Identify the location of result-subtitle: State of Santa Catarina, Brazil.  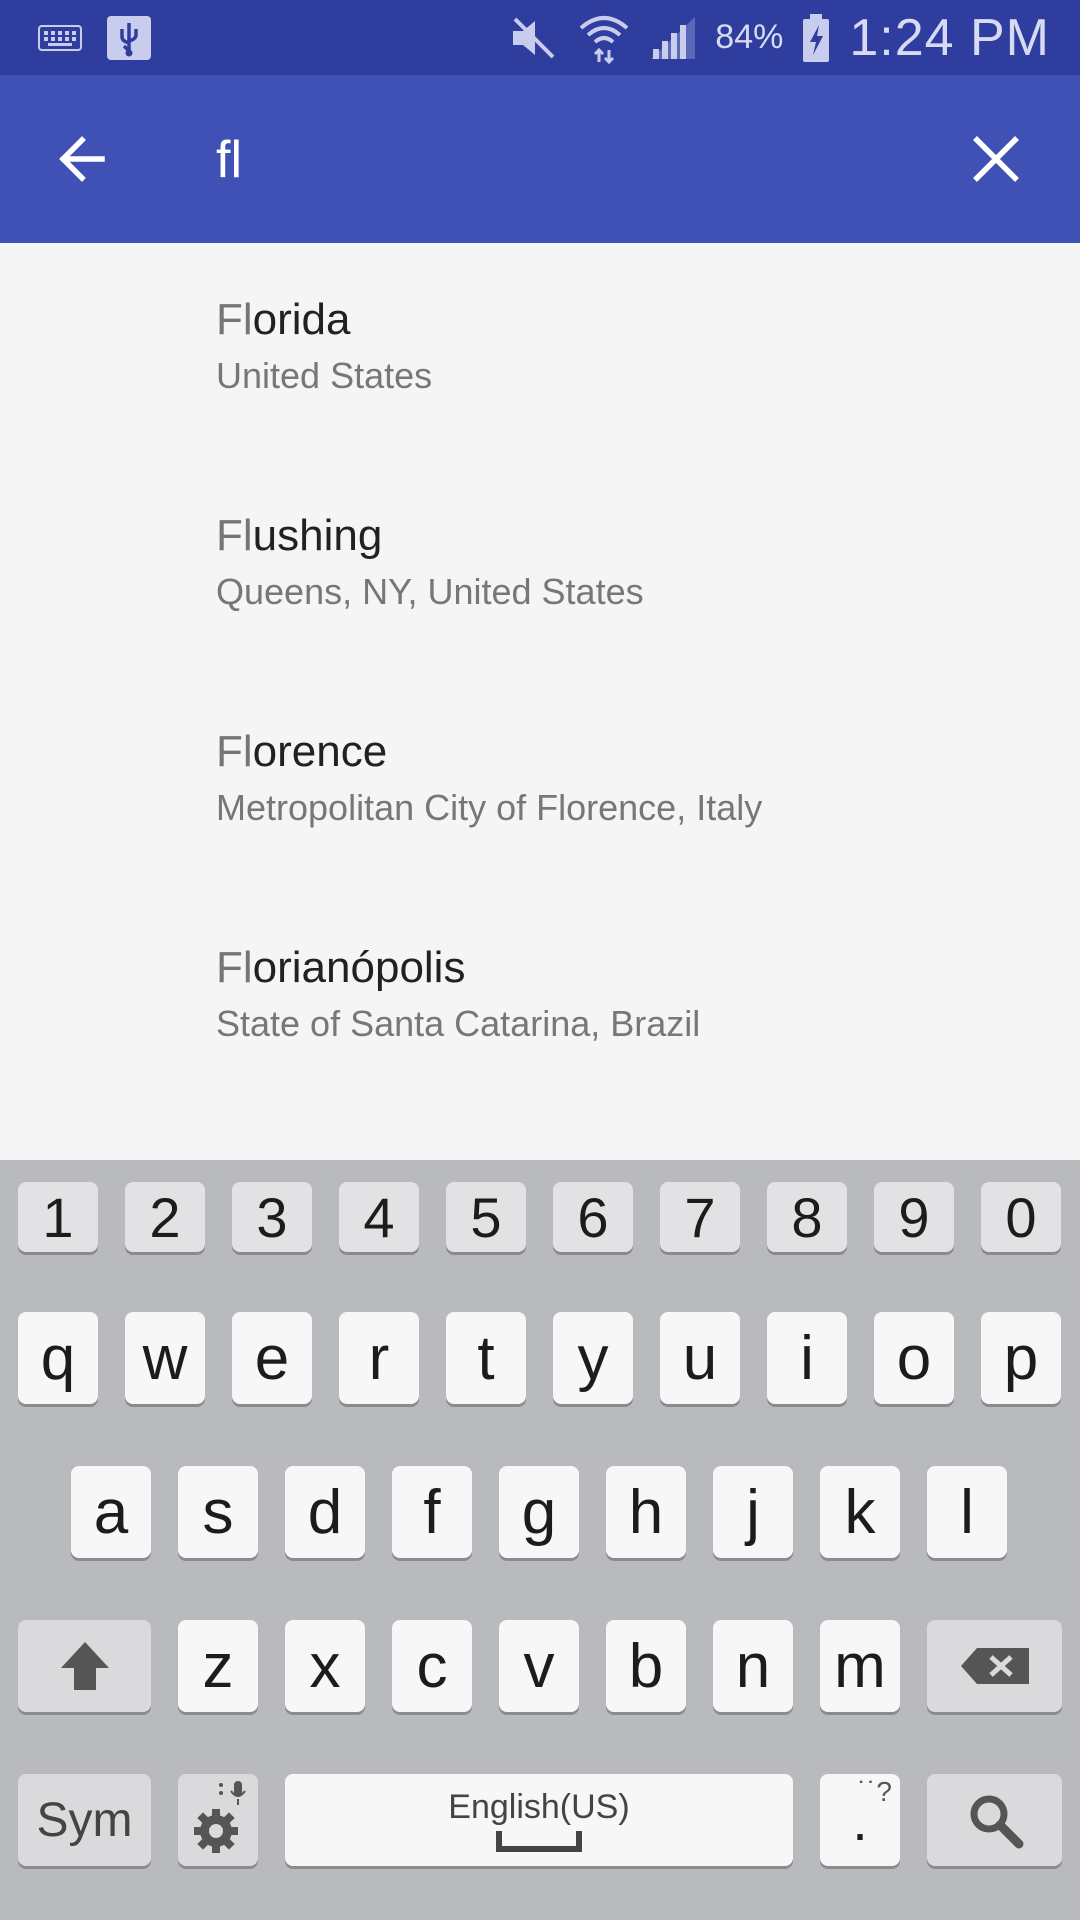
(458, 1023).